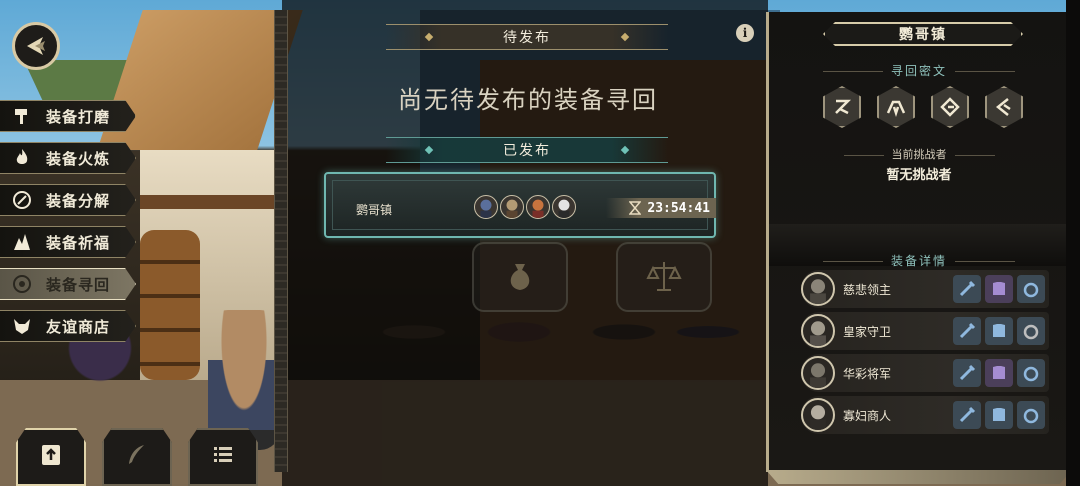 The height and width of the screenshot is (486, 1080). Describe the element at coordinates (22, 116) in the screenshot. I see `hammer-icon` at that location.